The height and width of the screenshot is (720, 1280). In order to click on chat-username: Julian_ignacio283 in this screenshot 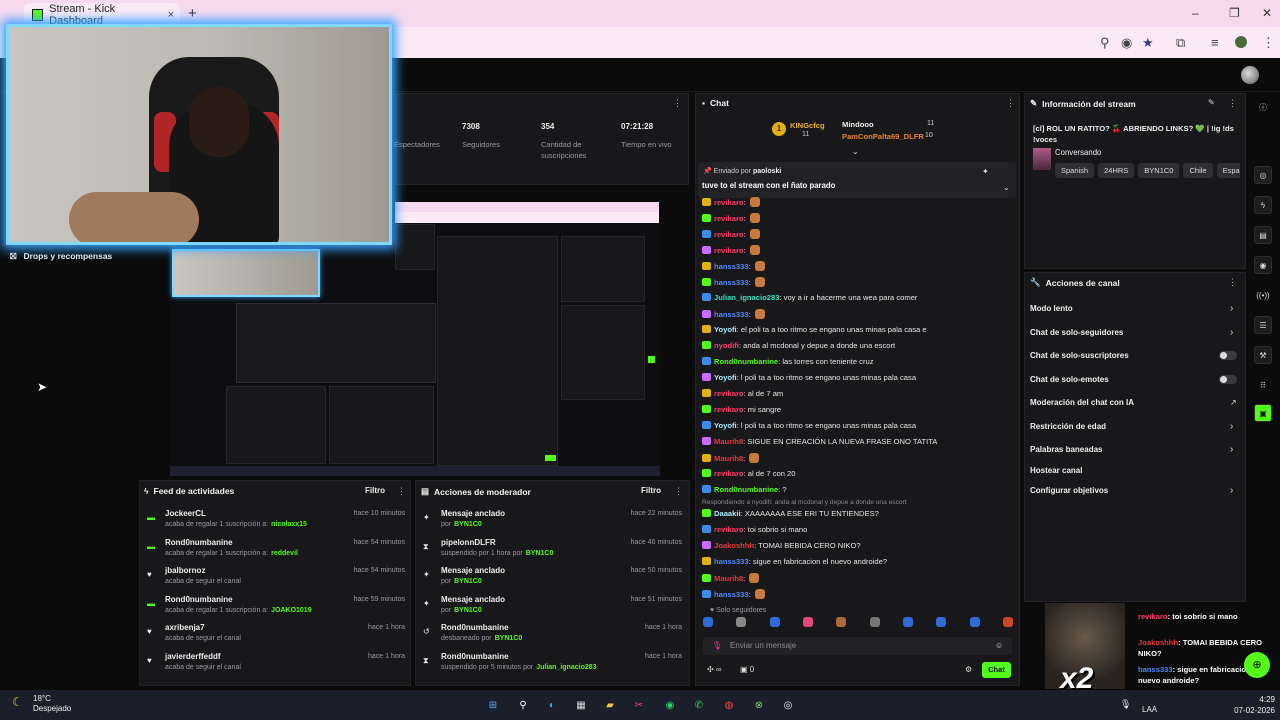, I will do `click(746, 297)`.